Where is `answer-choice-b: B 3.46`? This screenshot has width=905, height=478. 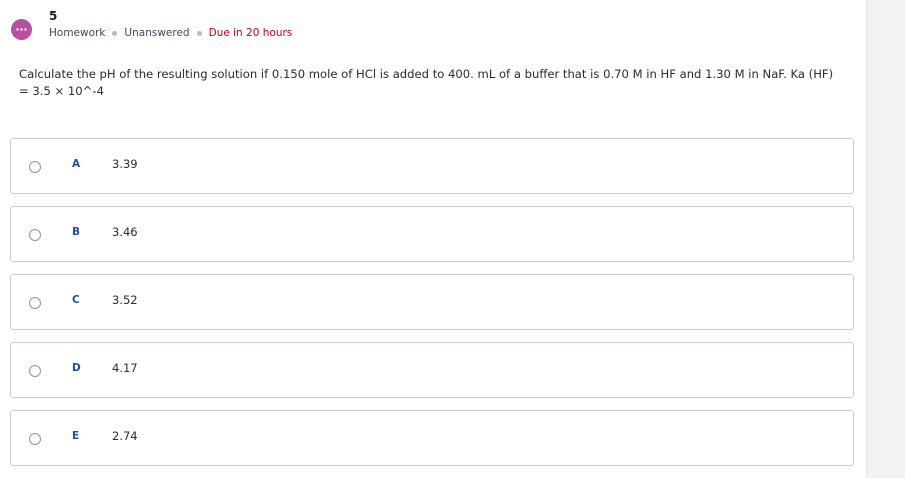
answer-choice-b: B 3.46 is located at coordinates (432, 234).